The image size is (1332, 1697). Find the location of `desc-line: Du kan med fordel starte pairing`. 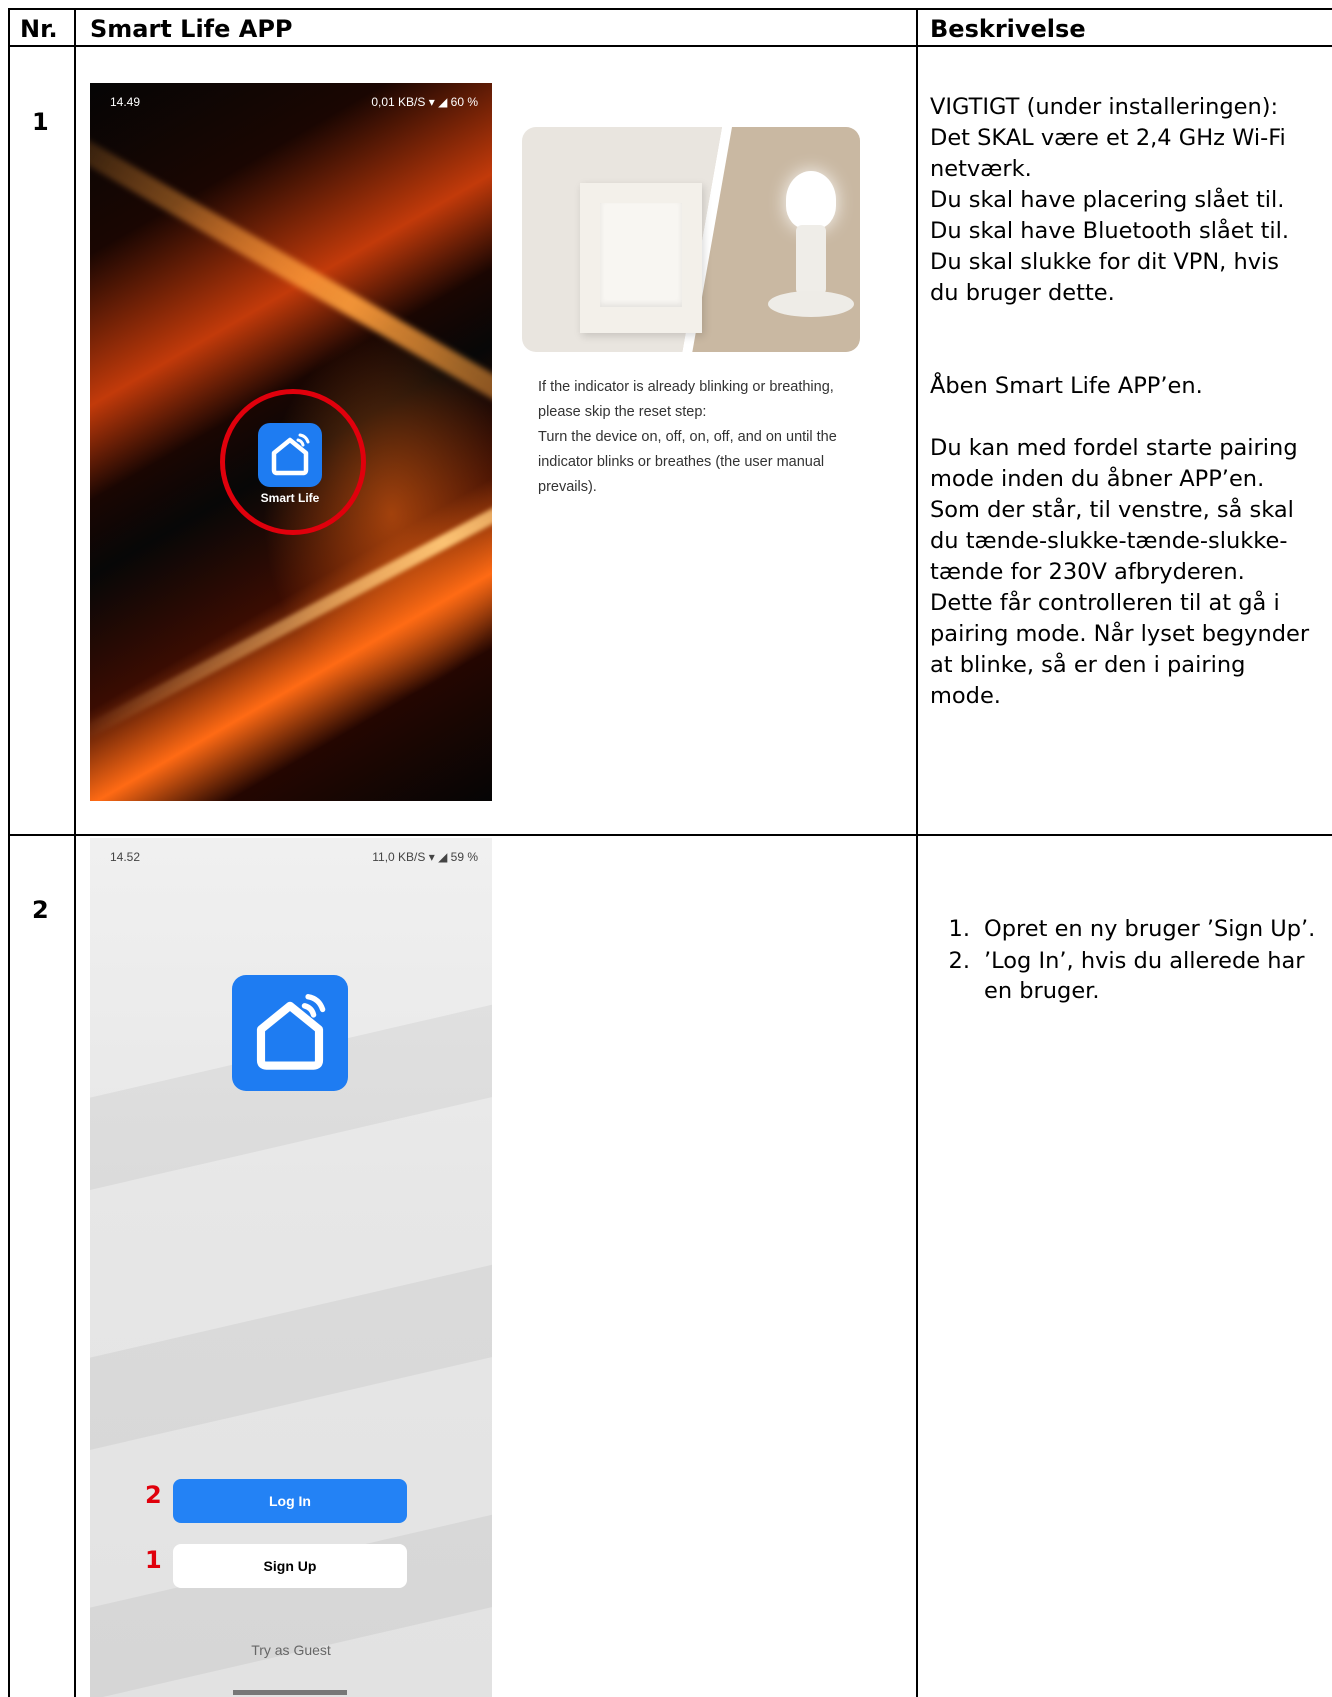

desc-line: Du kan med fordel starte pairing is located at coordinates (1114, 448).